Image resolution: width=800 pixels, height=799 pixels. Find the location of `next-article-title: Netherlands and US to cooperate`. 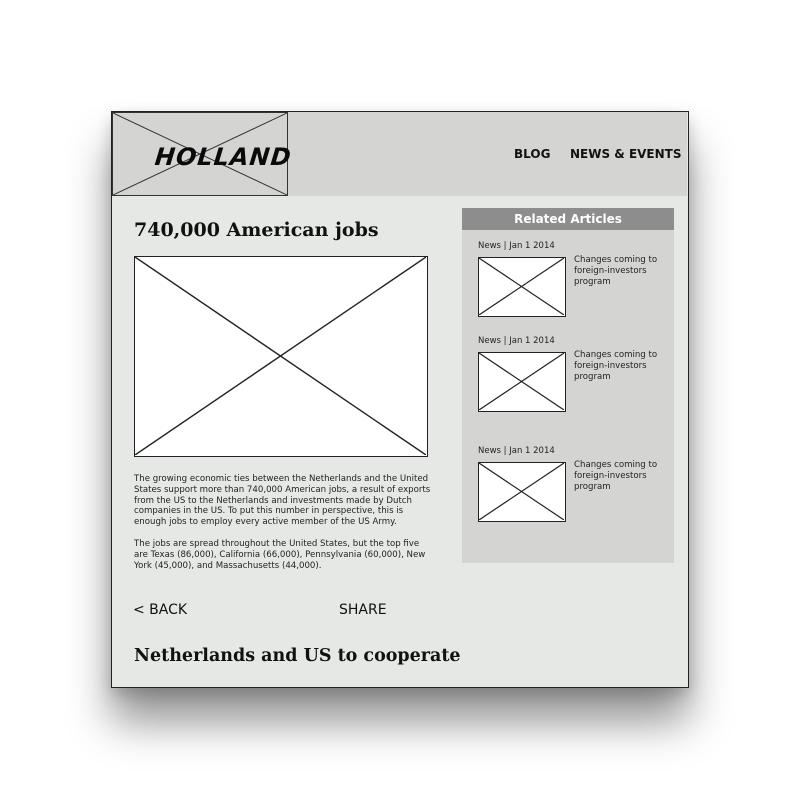

next-article-title: Netherlands and US to cooperate is located at coordinates (297, 656).